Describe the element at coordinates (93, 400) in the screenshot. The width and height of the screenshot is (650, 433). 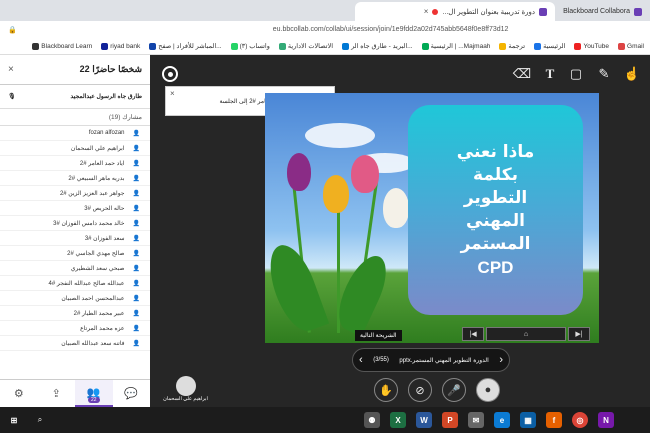
I see `attendee-badge: 22` at that location.